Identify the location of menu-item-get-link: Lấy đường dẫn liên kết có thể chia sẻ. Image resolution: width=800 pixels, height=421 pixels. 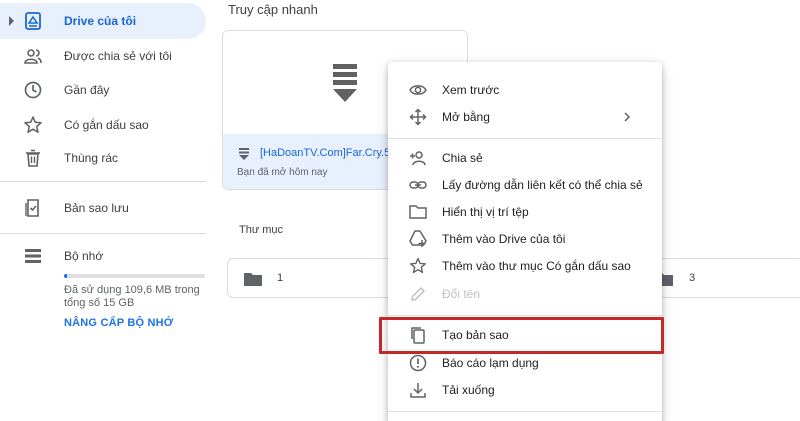
(525, 185).